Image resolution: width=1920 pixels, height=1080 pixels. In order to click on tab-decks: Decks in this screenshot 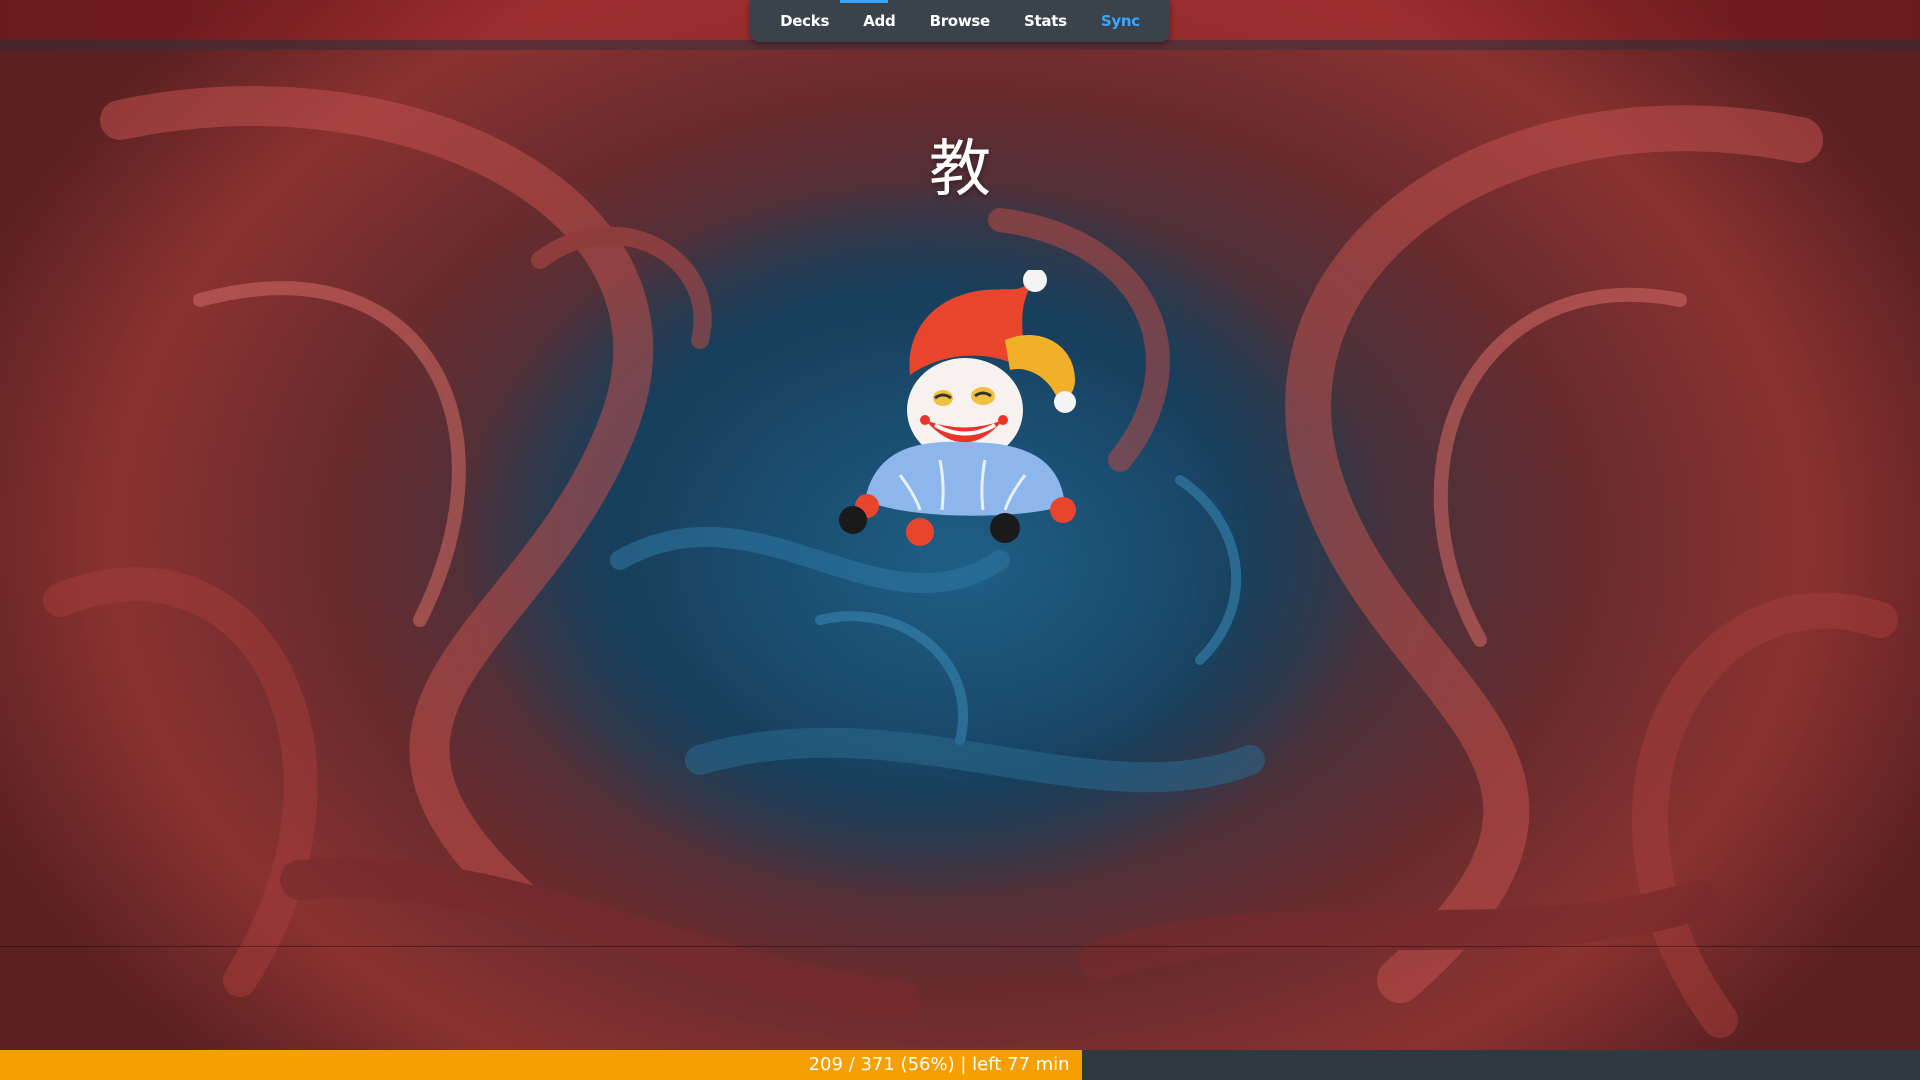, I will do `click(804, 21)`.